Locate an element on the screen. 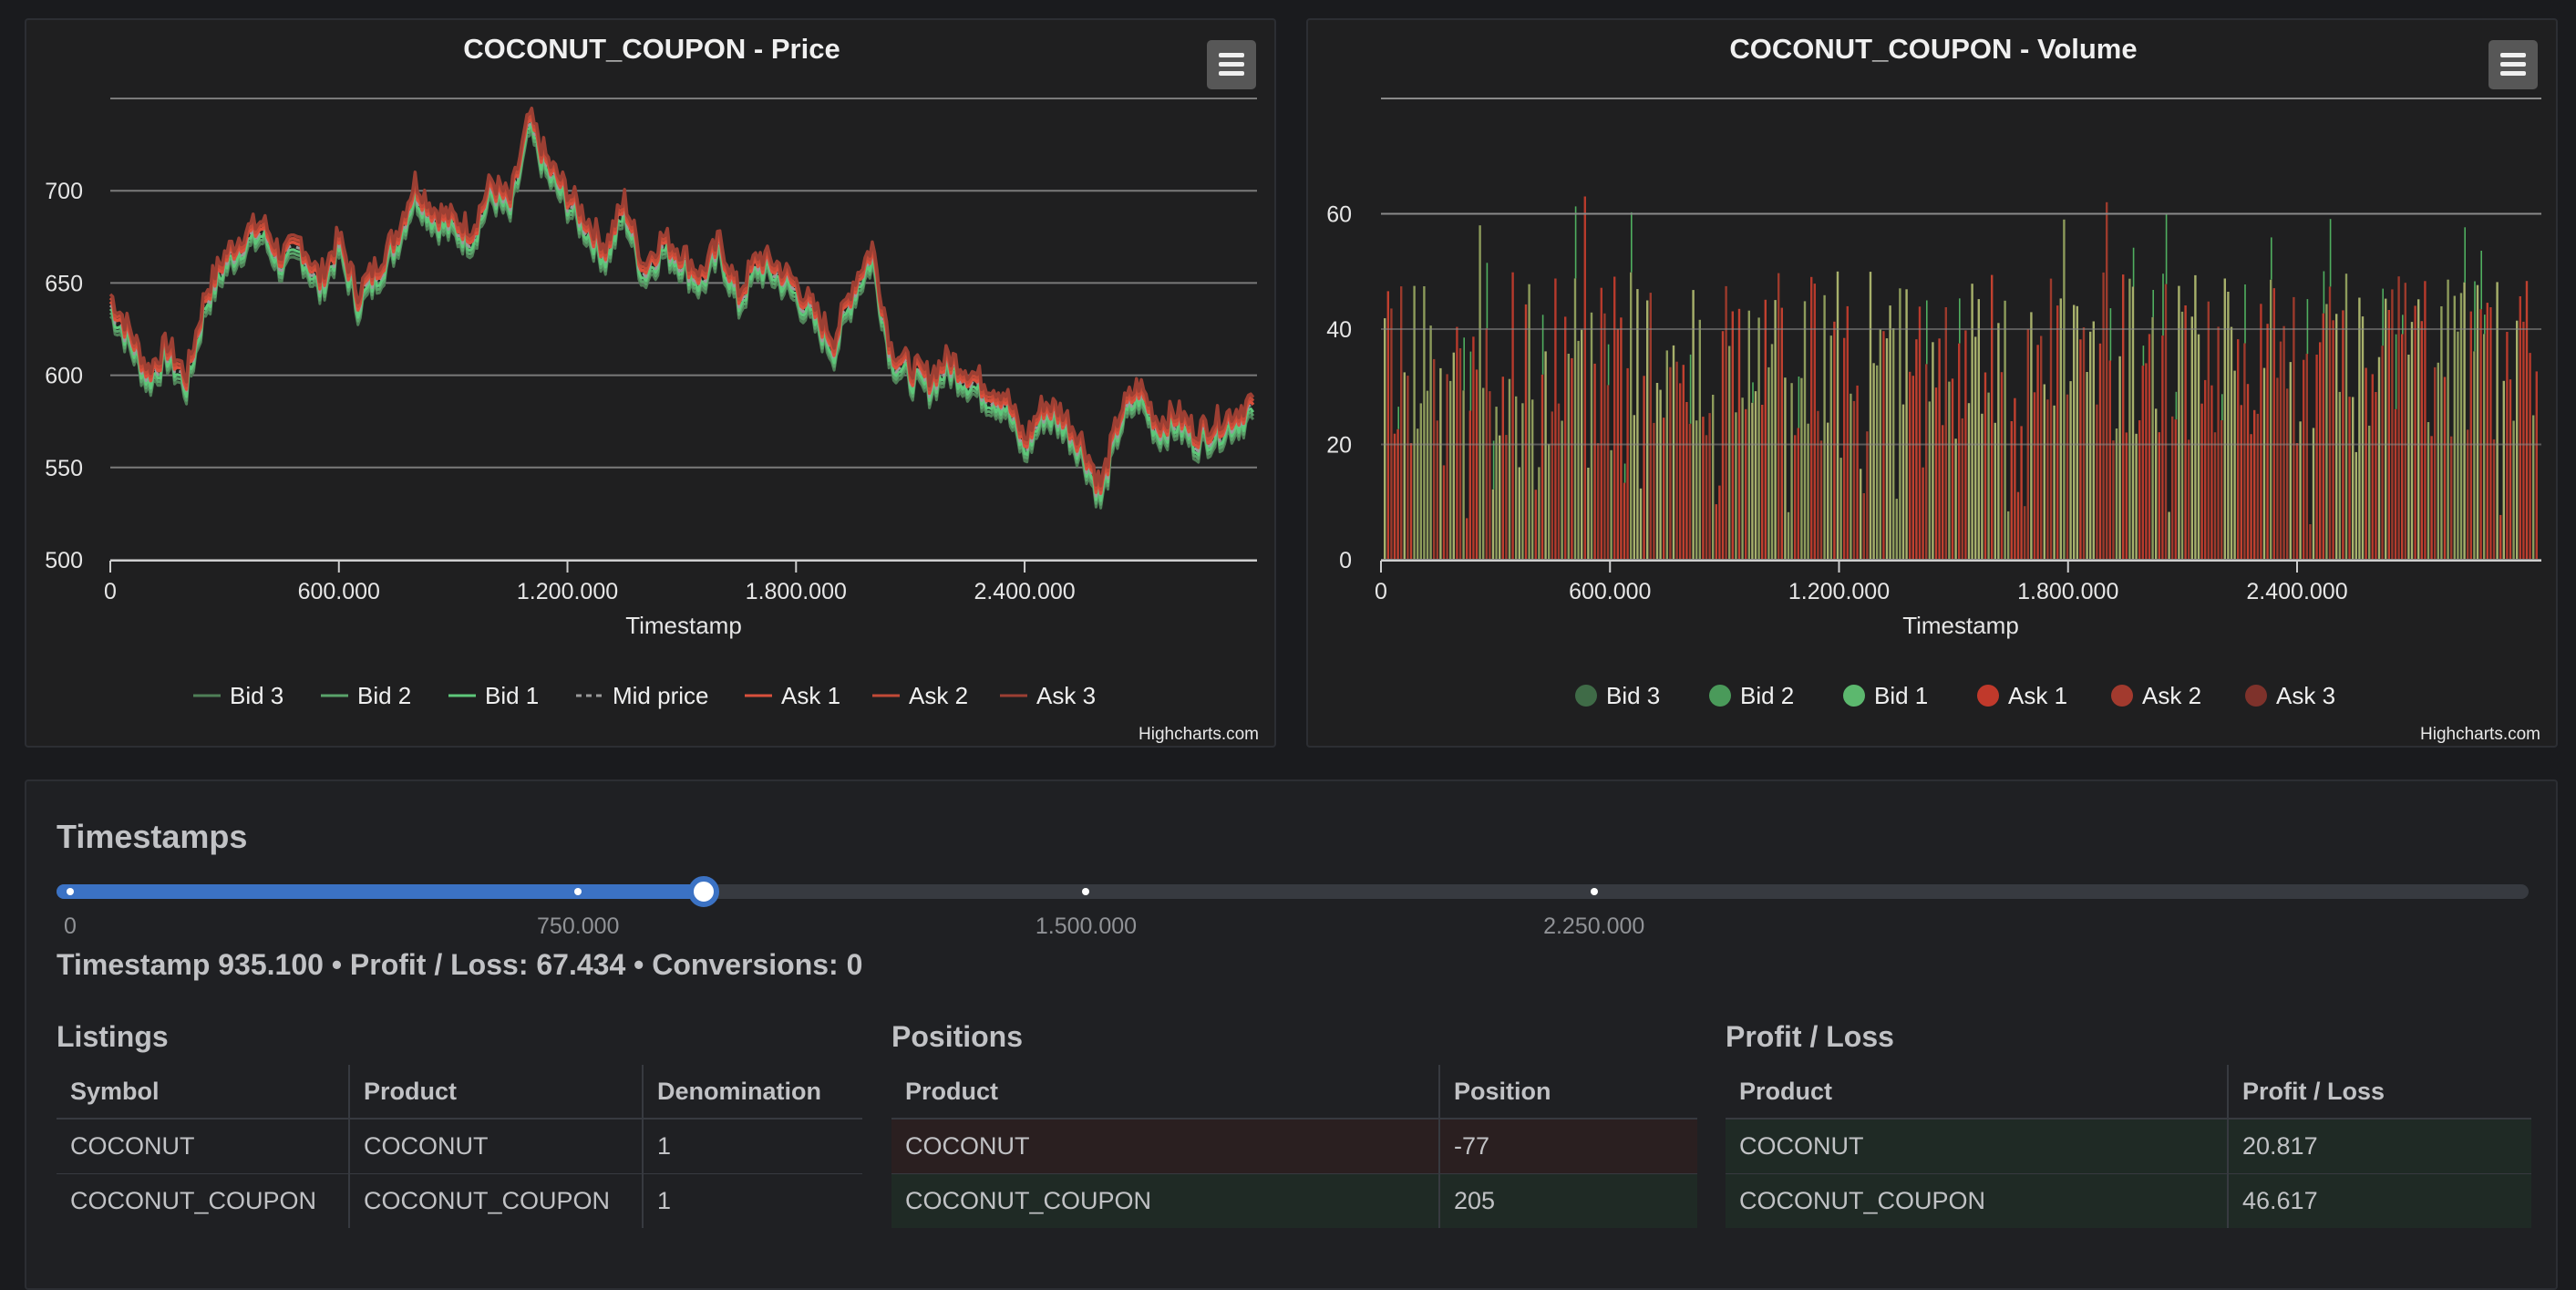  legend-label: Ask 1 is located at coordinates (810, 695).